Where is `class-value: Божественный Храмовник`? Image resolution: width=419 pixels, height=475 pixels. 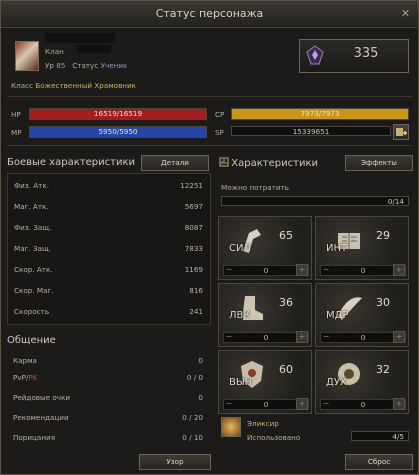 class-value: Божественный Храмовник is located at coordinates (86, 85).